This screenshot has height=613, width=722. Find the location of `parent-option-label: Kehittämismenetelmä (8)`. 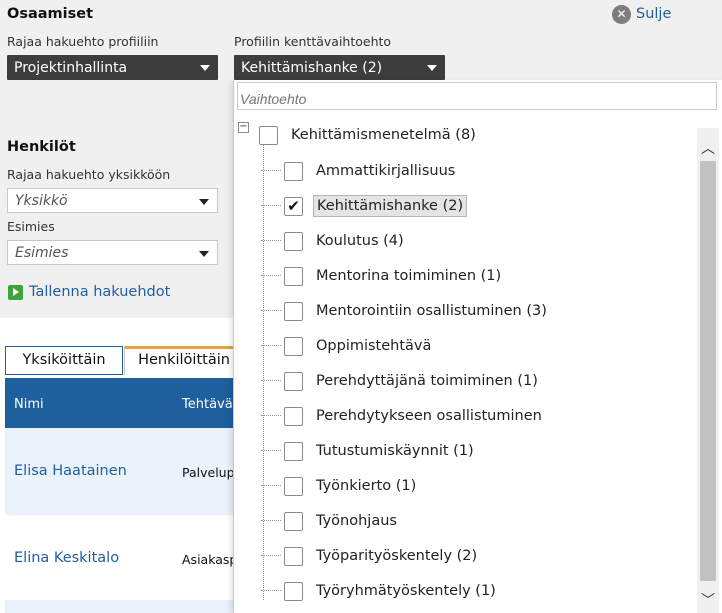

parent-option-label: Kehittämismenetelmä (8) is located at coordinates (383, 135).